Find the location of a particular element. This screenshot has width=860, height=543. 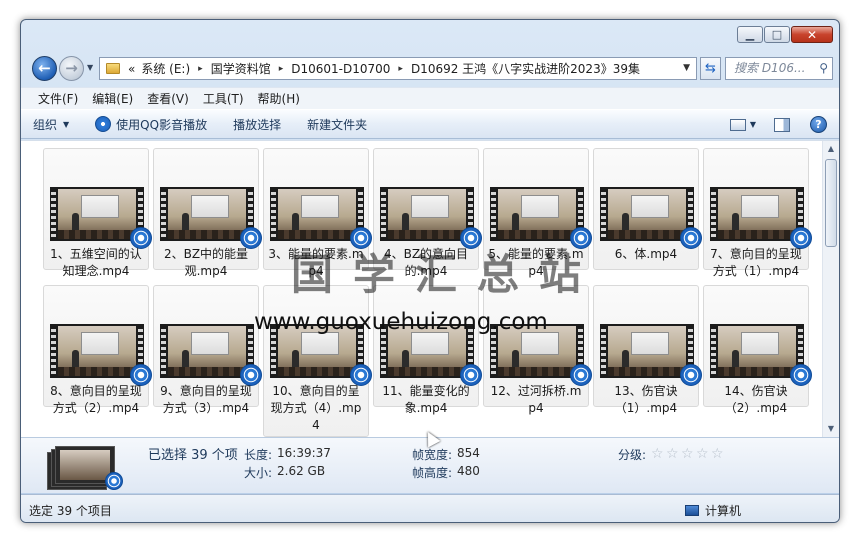

view-controls: ▼ ? is located at coordinates (778, 124).